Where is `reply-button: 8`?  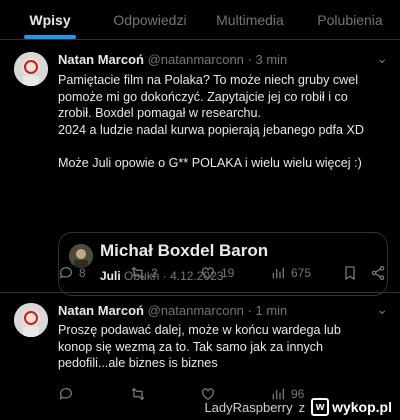
reply-button: 8 is located at coordinates (72, 273).